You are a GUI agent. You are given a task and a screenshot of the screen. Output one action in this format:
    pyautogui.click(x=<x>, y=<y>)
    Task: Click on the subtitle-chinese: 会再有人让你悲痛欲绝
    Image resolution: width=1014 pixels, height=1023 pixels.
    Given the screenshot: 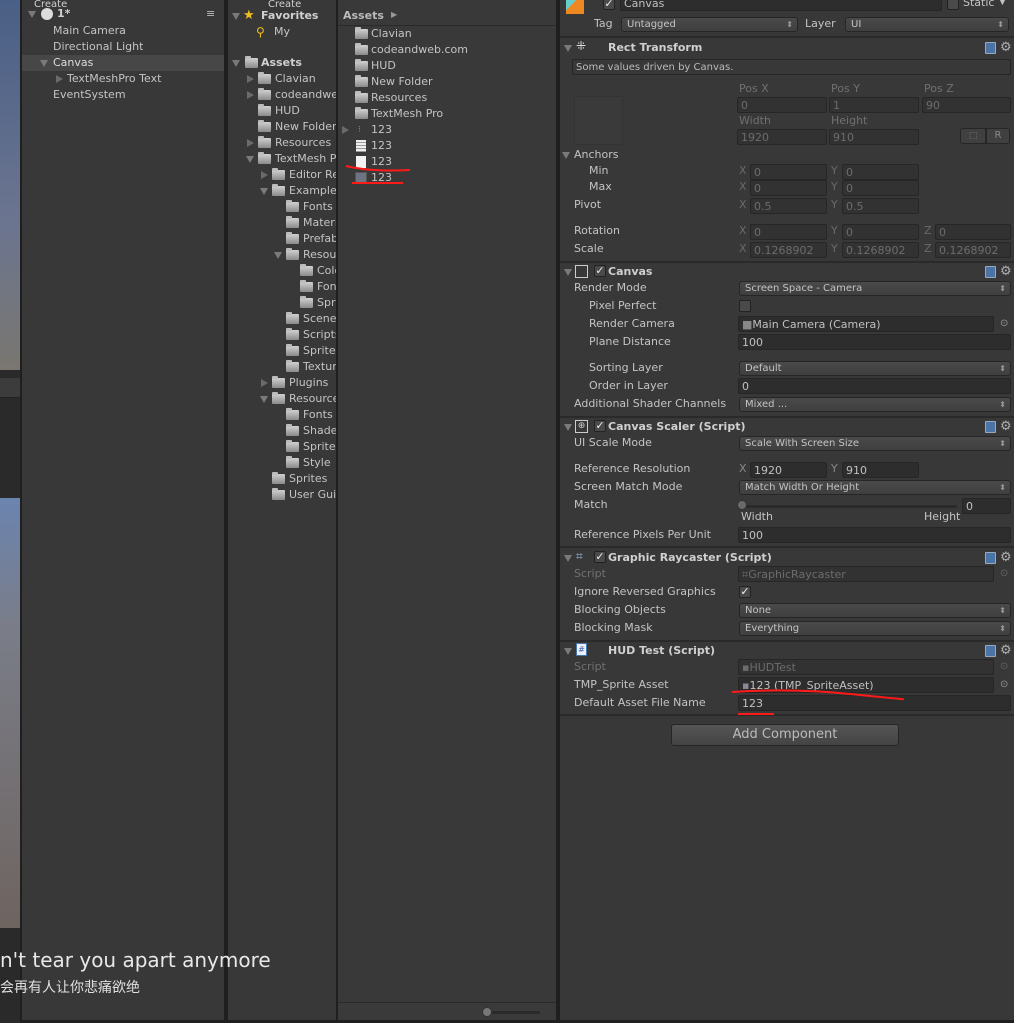 What is the action you would take?
    pyautogui.click(x=70, y=988)
    